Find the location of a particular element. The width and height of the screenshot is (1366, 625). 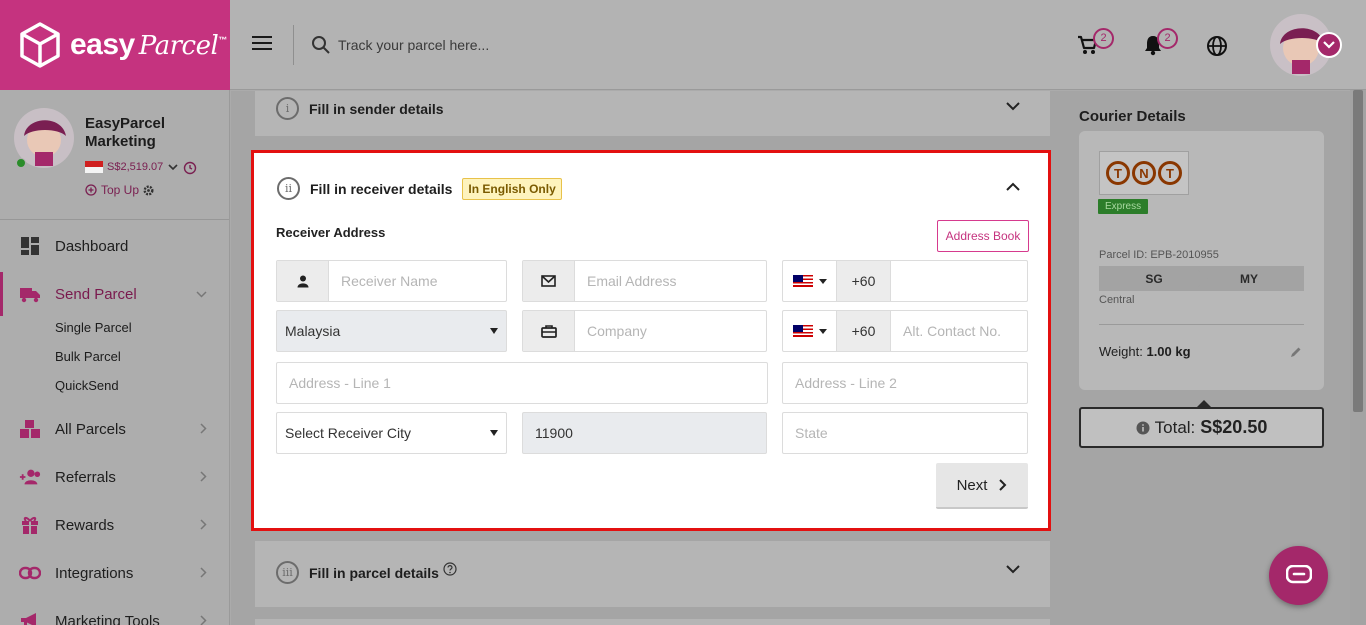

sidebar-subitem-bulk-parcel: Bulk Parcel is located at coordinates (88, 356).